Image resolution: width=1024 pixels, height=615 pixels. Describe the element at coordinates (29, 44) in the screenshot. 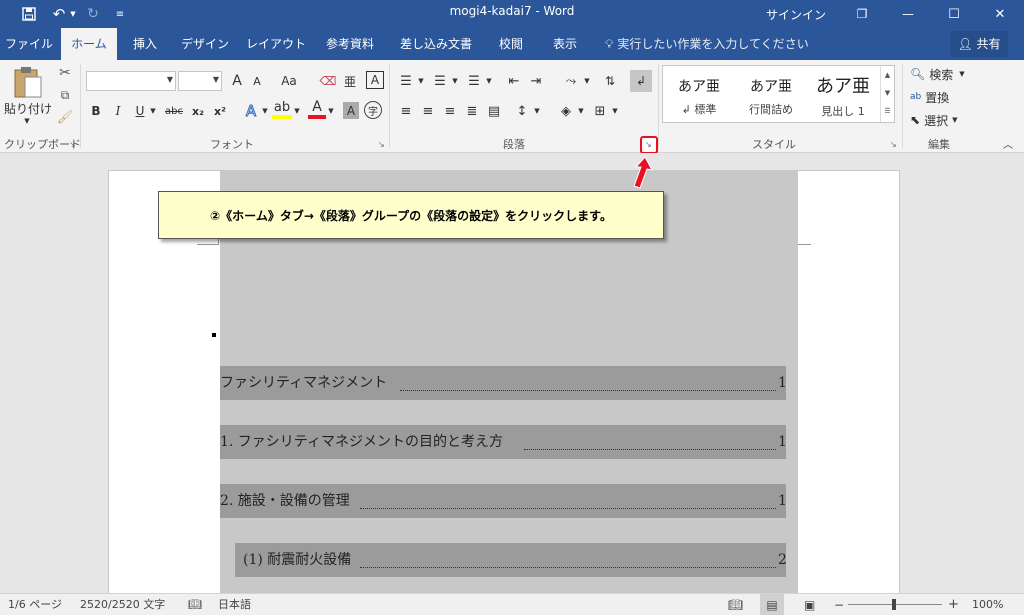

I see `tab-file: ファイル` at that location.